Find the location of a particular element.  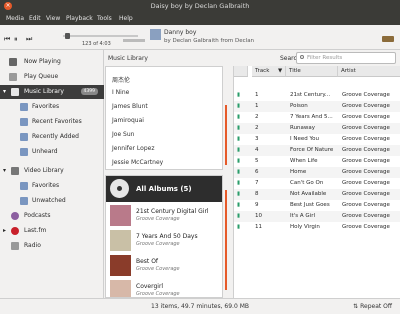

sidebar-item-radio: Radio is located at coordinates (52, 246).